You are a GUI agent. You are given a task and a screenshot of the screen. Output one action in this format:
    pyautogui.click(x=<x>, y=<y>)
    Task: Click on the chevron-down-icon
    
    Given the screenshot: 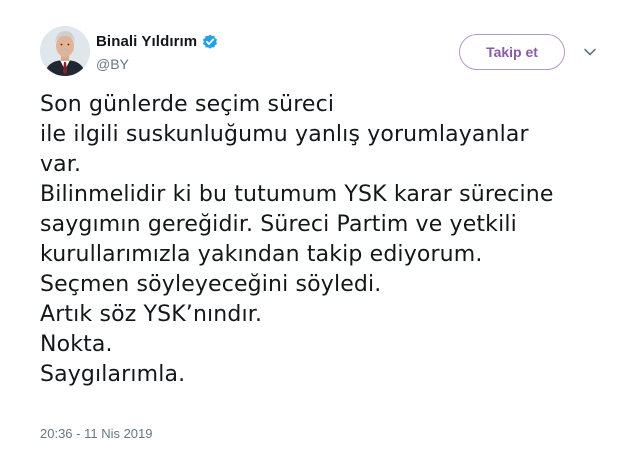 What is the action you would take?
    pyautogui.click(x=590, y=52)
    